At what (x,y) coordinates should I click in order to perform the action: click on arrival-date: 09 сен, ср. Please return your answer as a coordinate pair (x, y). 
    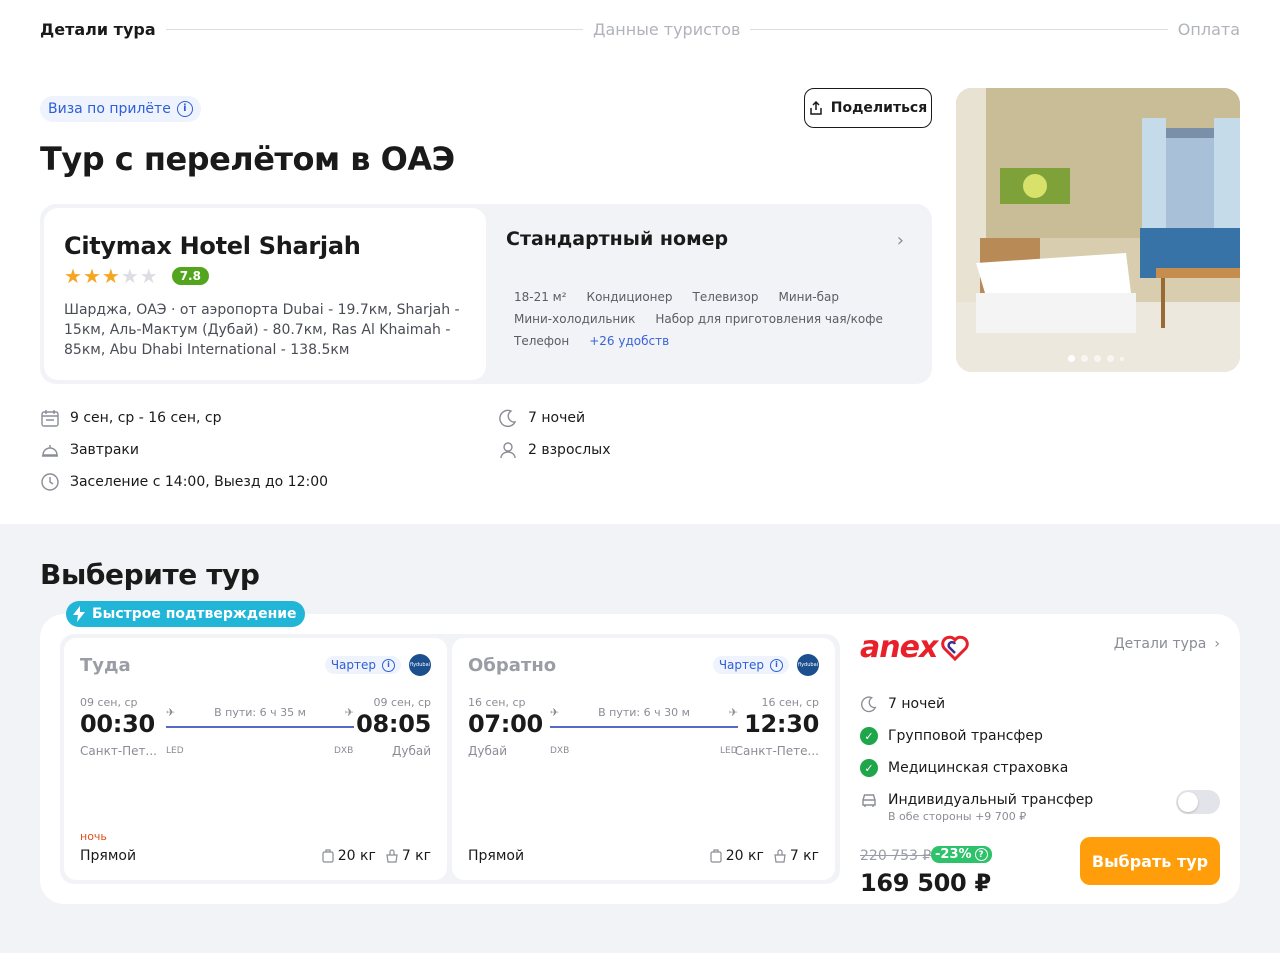
    Looking at the image, I should click on (402, 702).